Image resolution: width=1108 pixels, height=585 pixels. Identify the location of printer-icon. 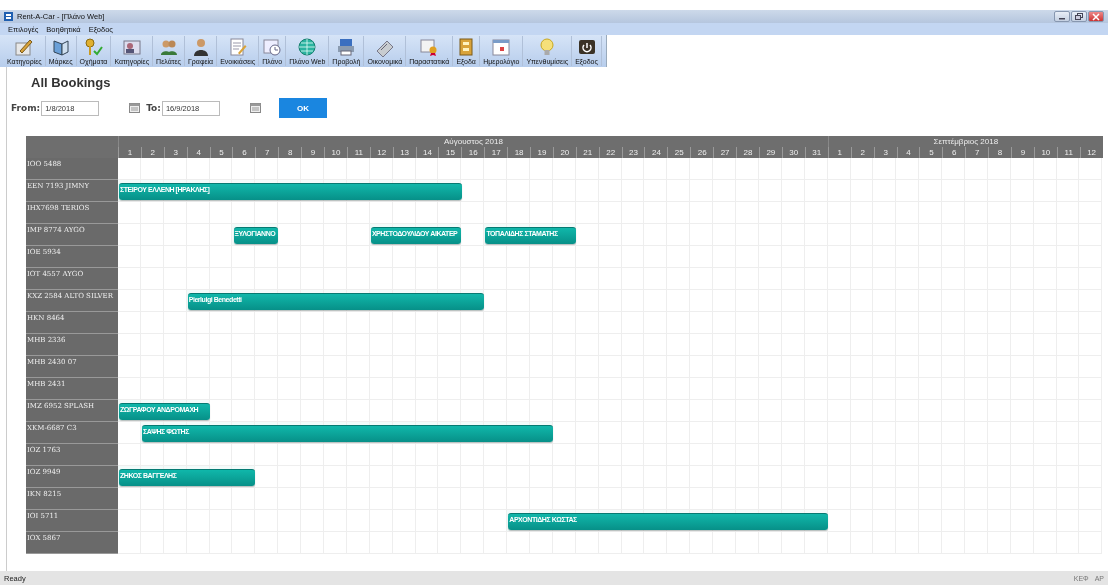
(346, 47).